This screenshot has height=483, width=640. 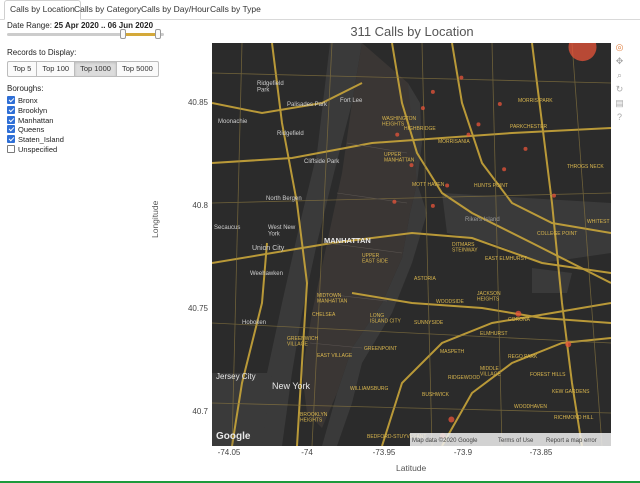 I want to click on map-label-middle-village: MIDDLE VILLAGE, so click(x=491, y=372).